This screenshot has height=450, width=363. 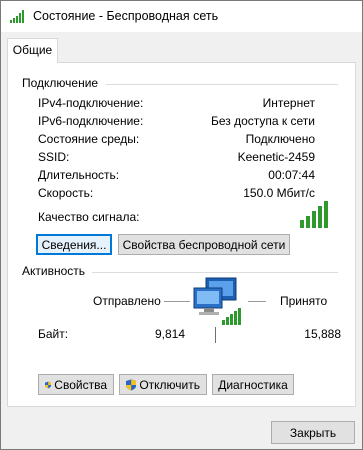 What do you see at coordinates (215, 335) in the screenshot?
I see `bytes-separator` at bounding box center [215, 335].